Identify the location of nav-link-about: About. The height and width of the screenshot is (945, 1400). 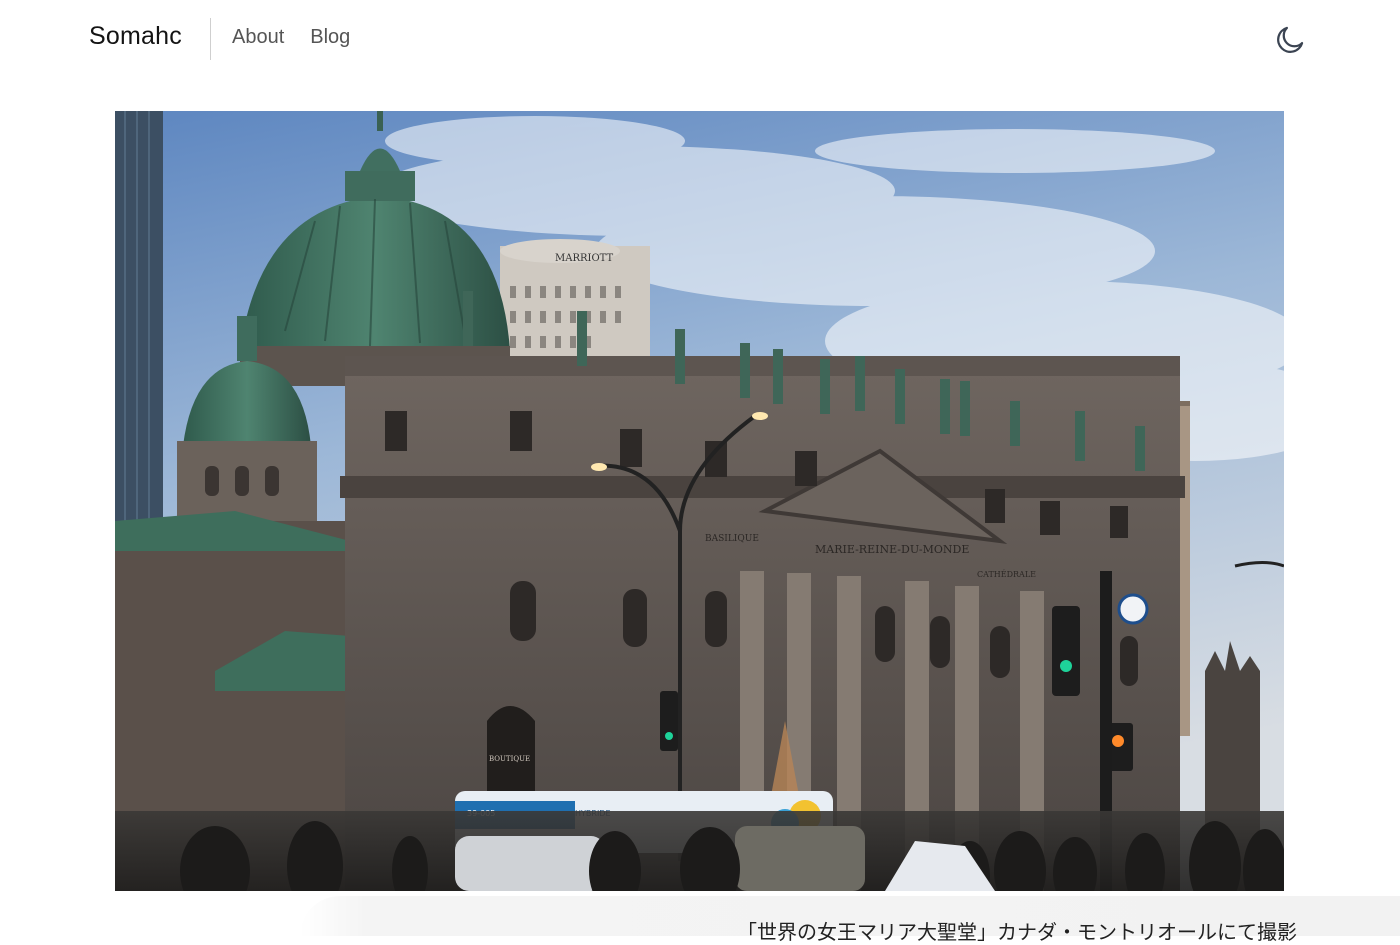
(258, 37).